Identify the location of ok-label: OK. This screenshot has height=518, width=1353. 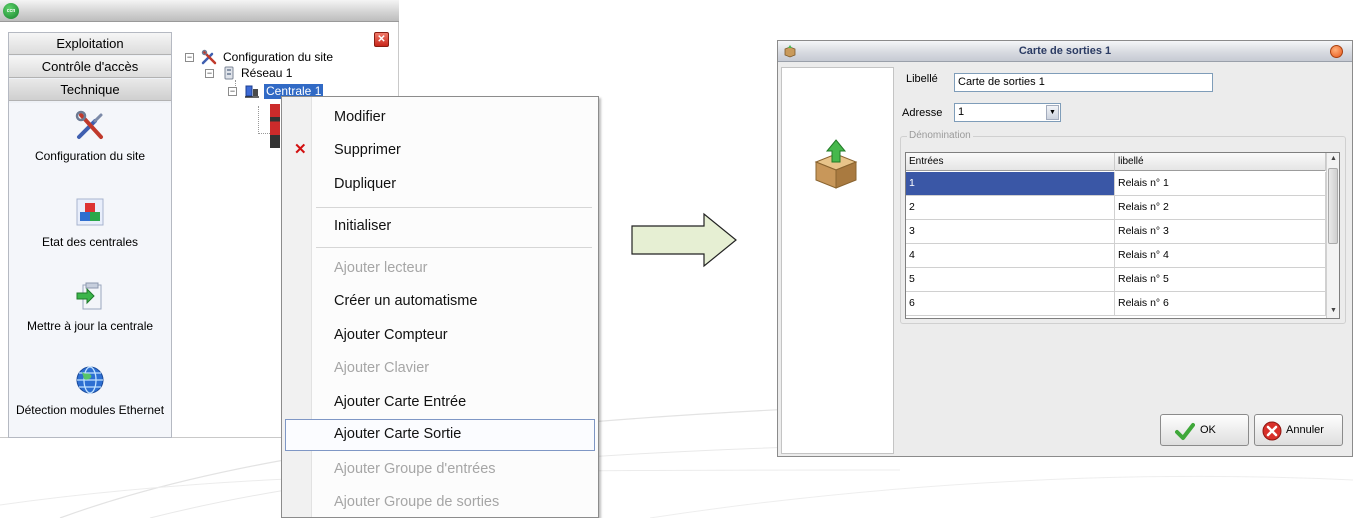
(1208, 430).